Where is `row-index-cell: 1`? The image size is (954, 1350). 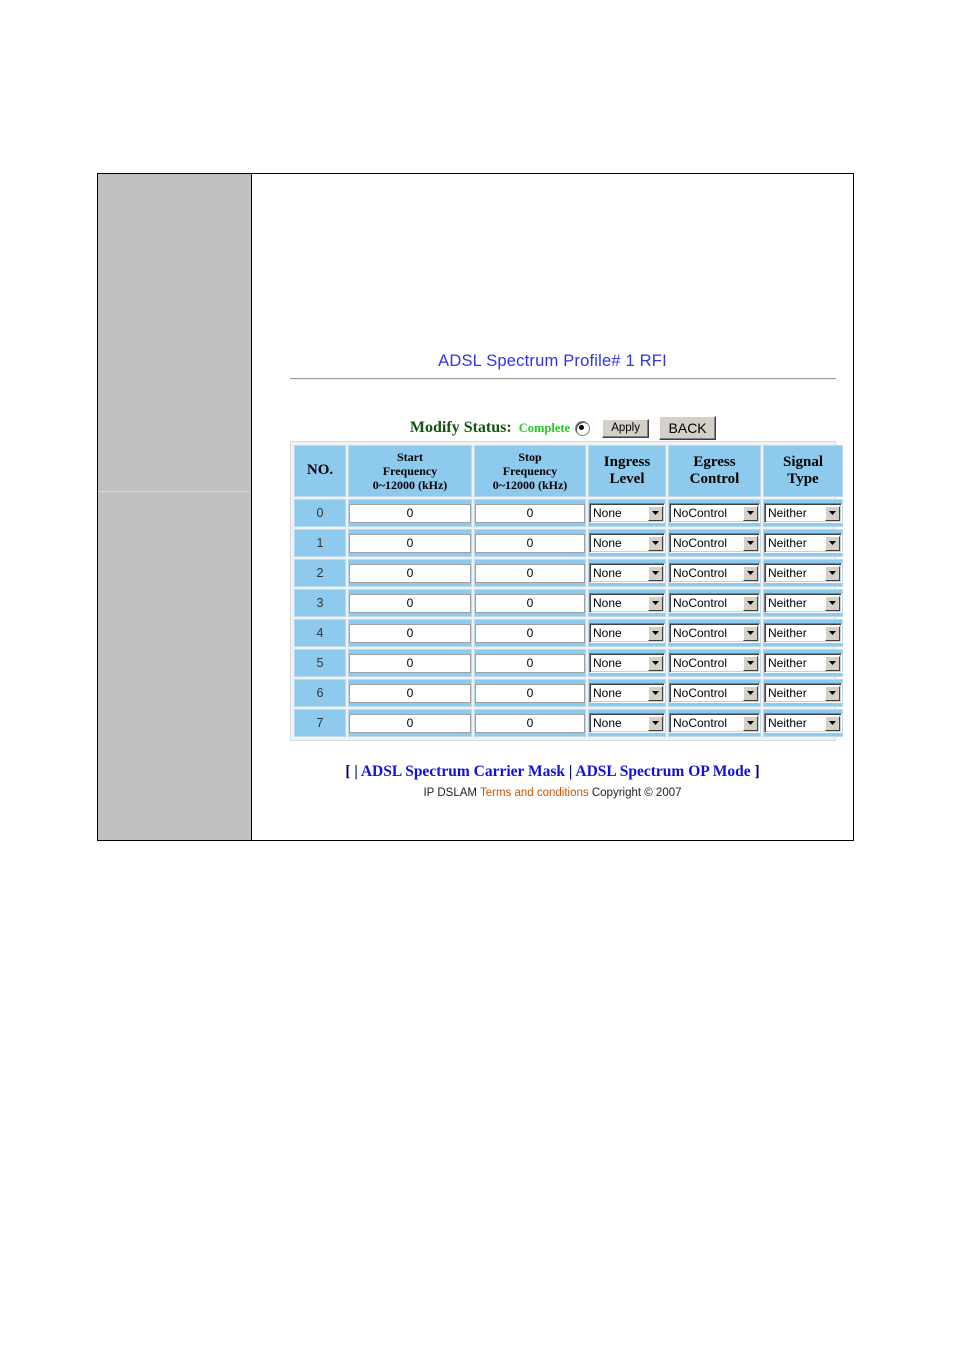 row-index-cell: 1 is located at coordinates (320, 543).